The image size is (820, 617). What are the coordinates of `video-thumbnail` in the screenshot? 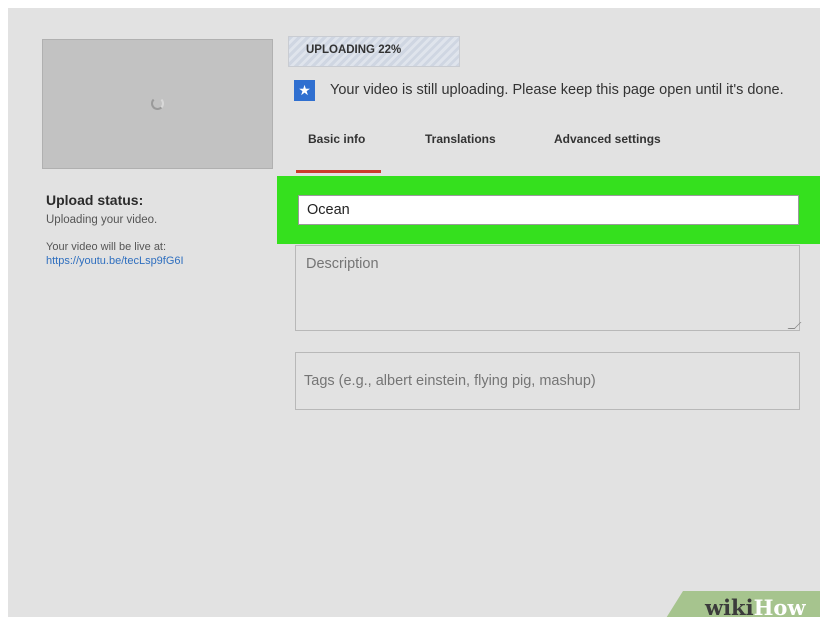 It's located at (157, 104).